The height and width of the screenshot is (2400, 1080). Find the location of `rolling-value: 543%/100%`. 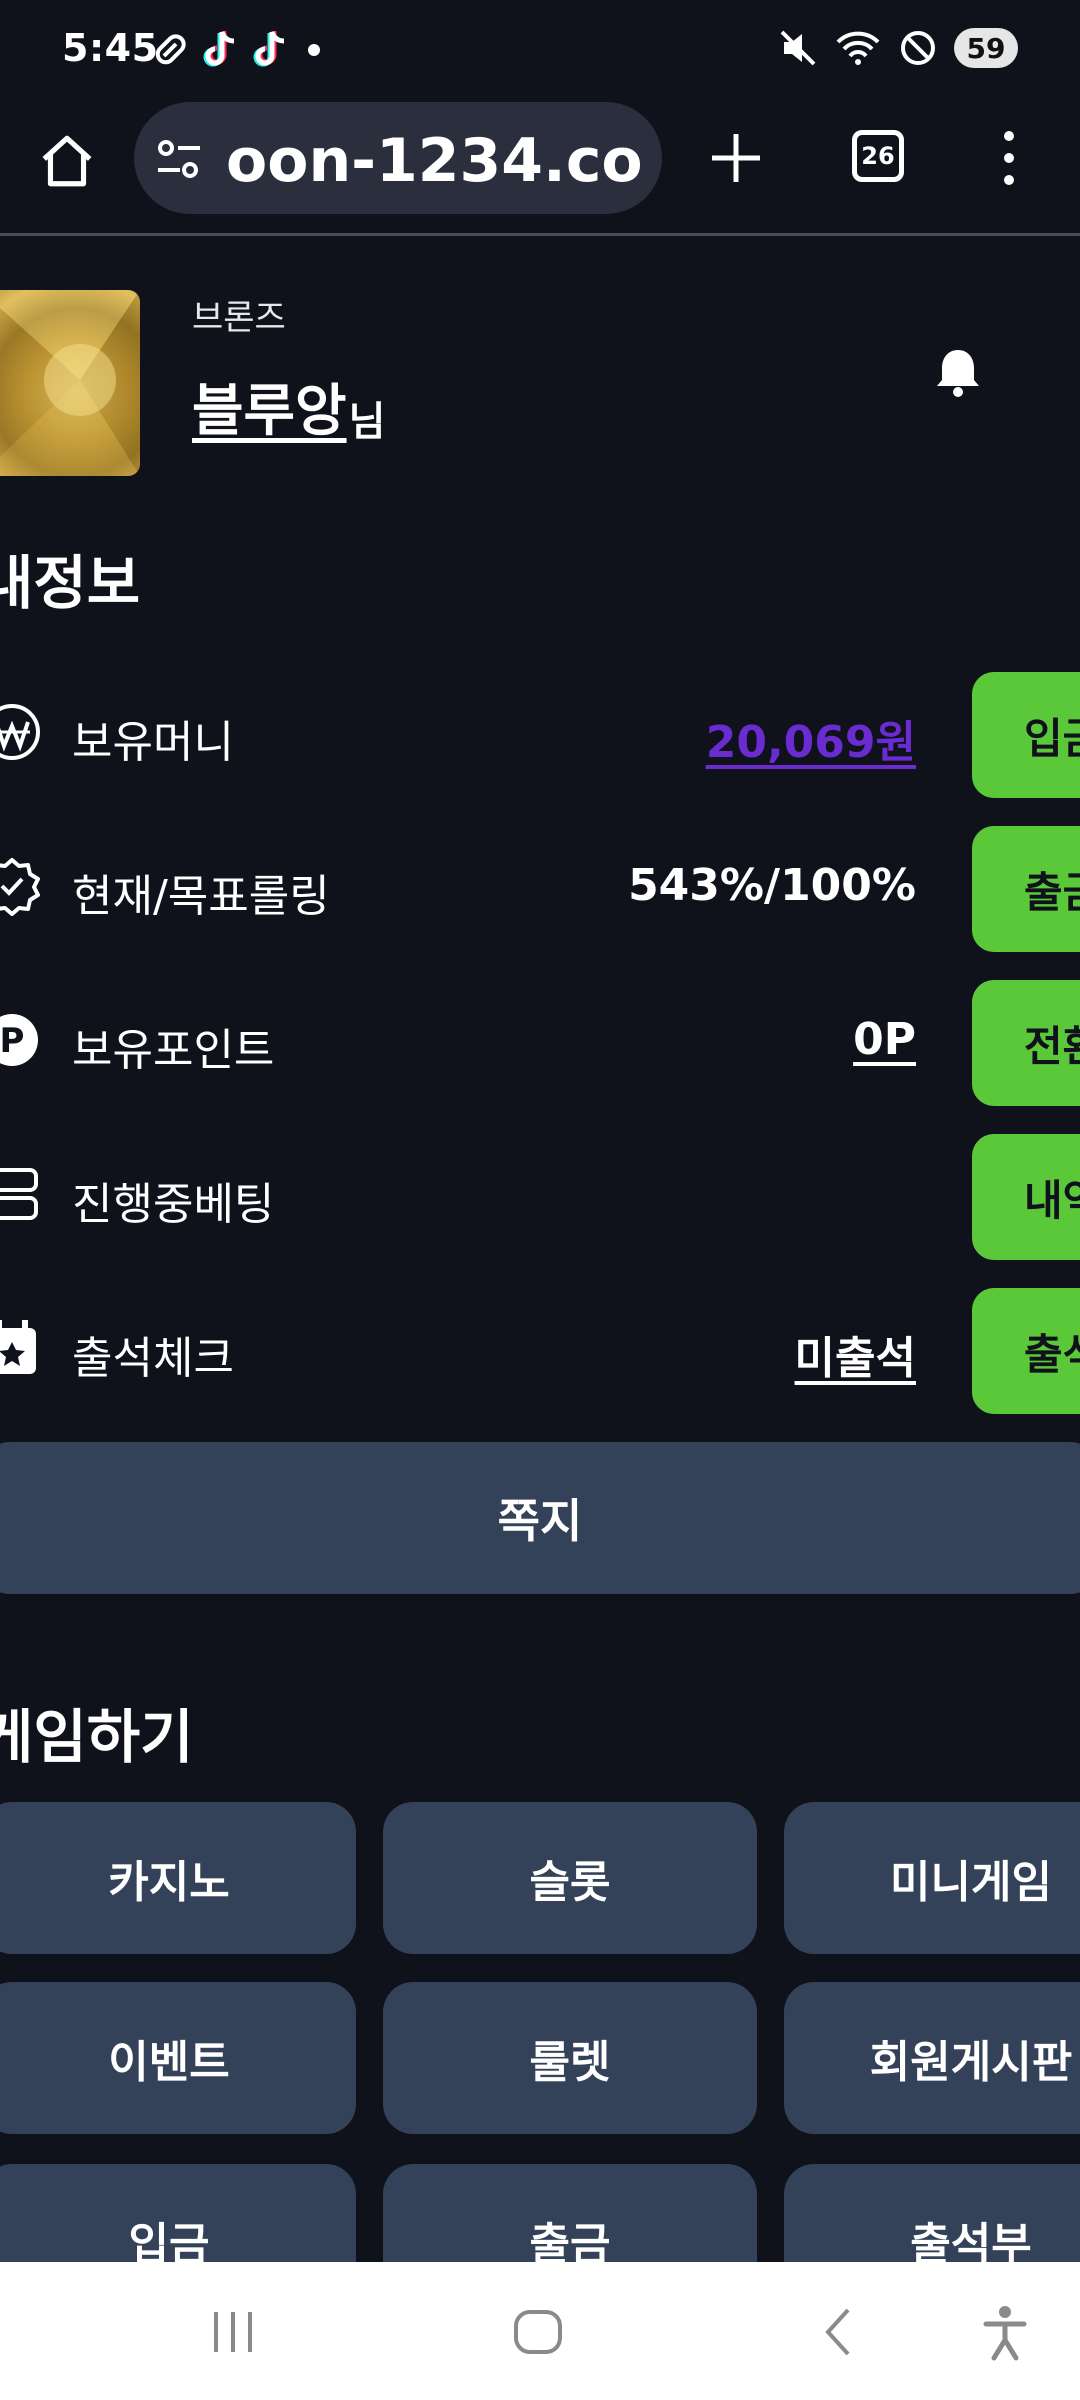

rolling-value: 543%/100% is located at coordinates (772, 885).